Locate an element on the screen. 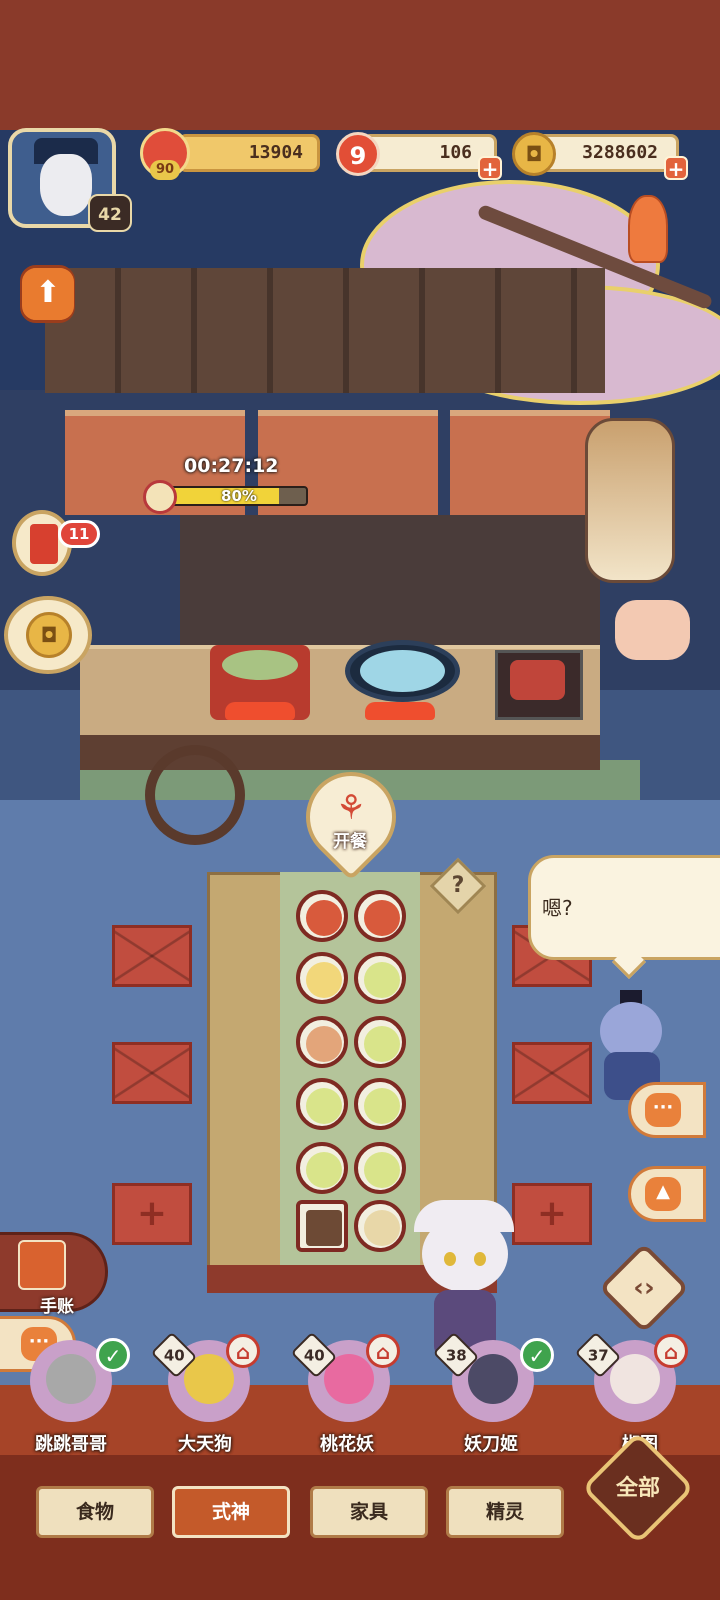  fish-banner-icon is located at coordinates (648, 229).